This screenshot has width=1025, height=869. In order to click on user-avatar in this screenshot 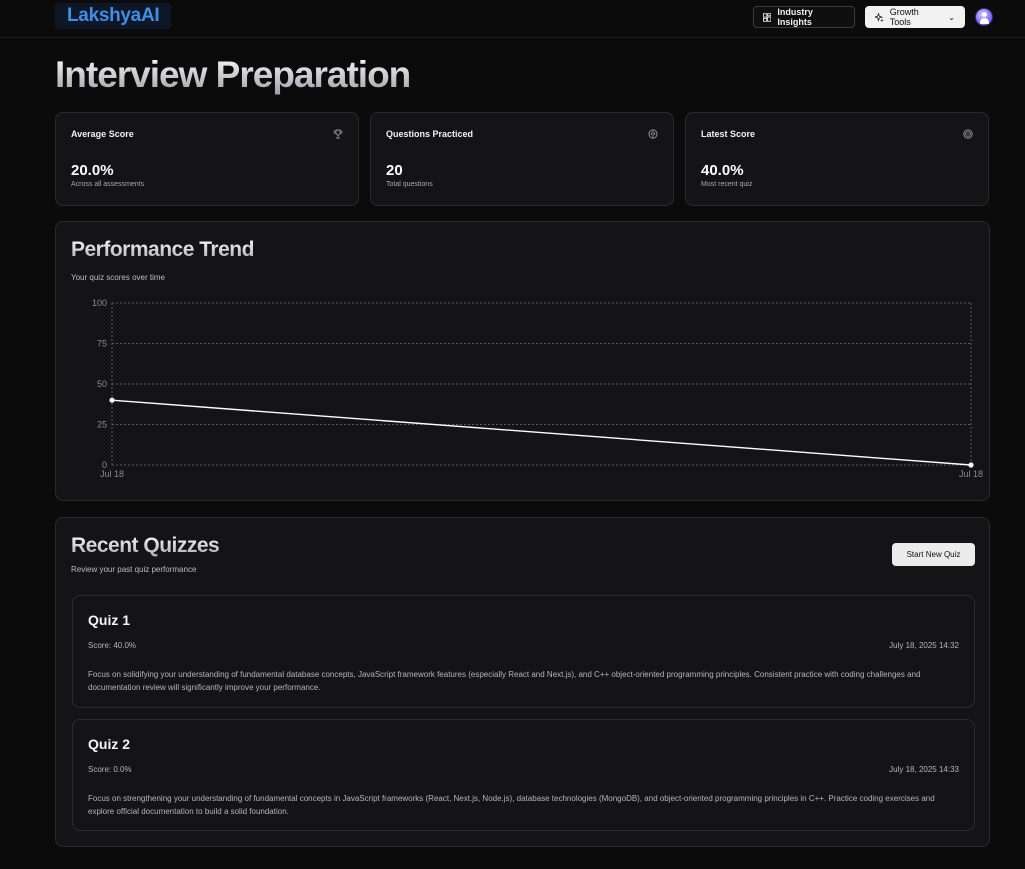, I will do `click(984, 17)`.